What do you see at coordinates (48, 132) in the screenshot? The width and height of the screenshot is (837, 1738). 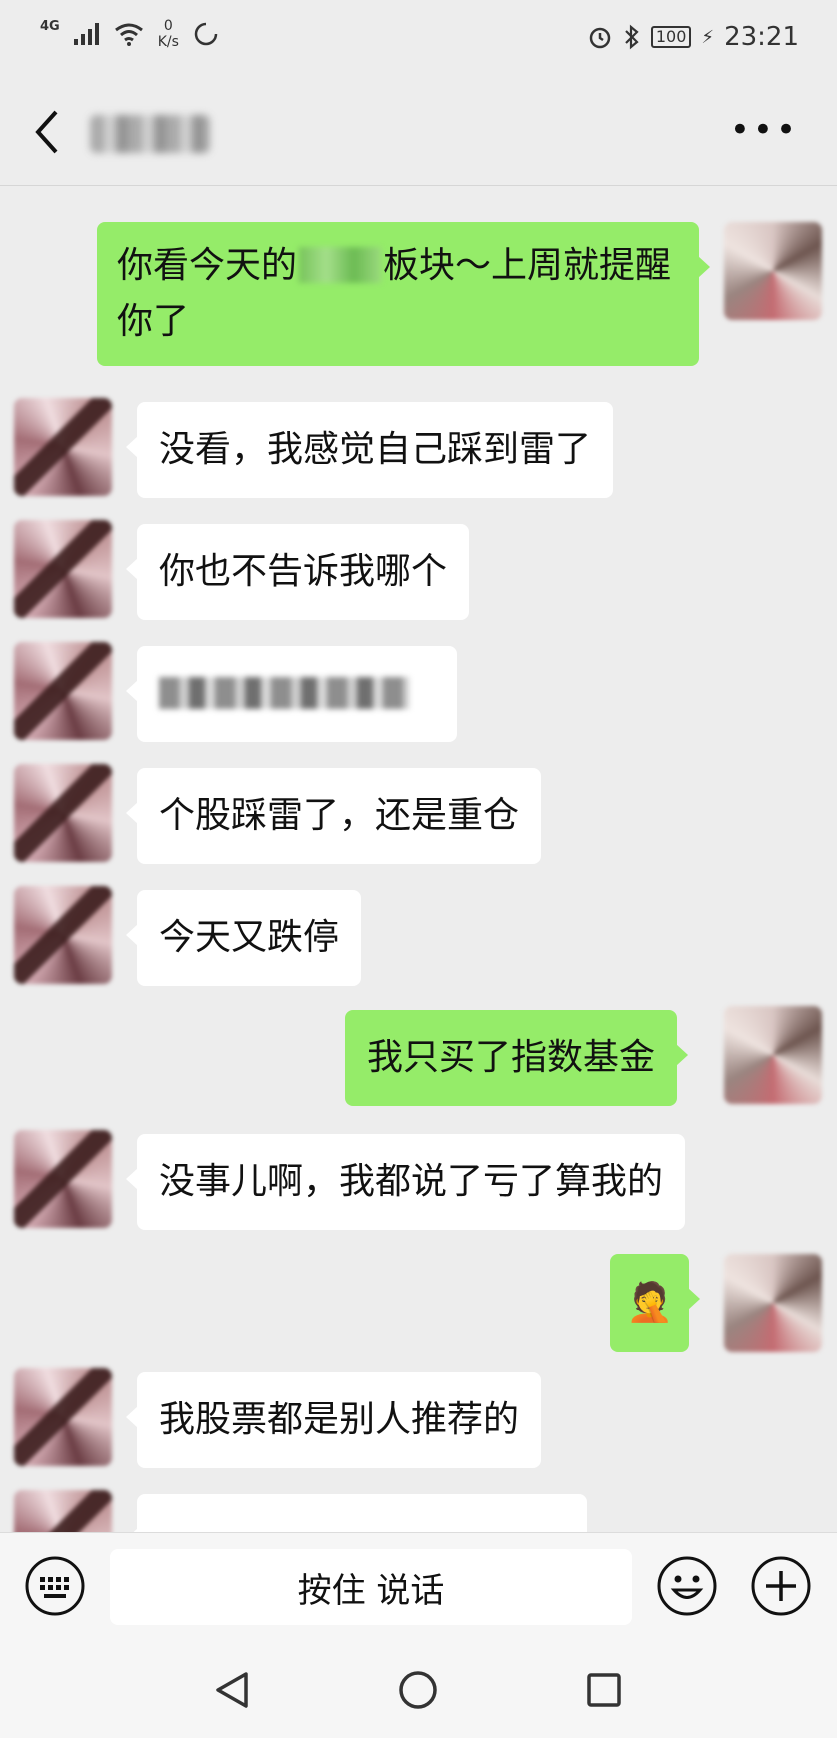 I see `back-arrow-icon` at bounding box center [48, 132].